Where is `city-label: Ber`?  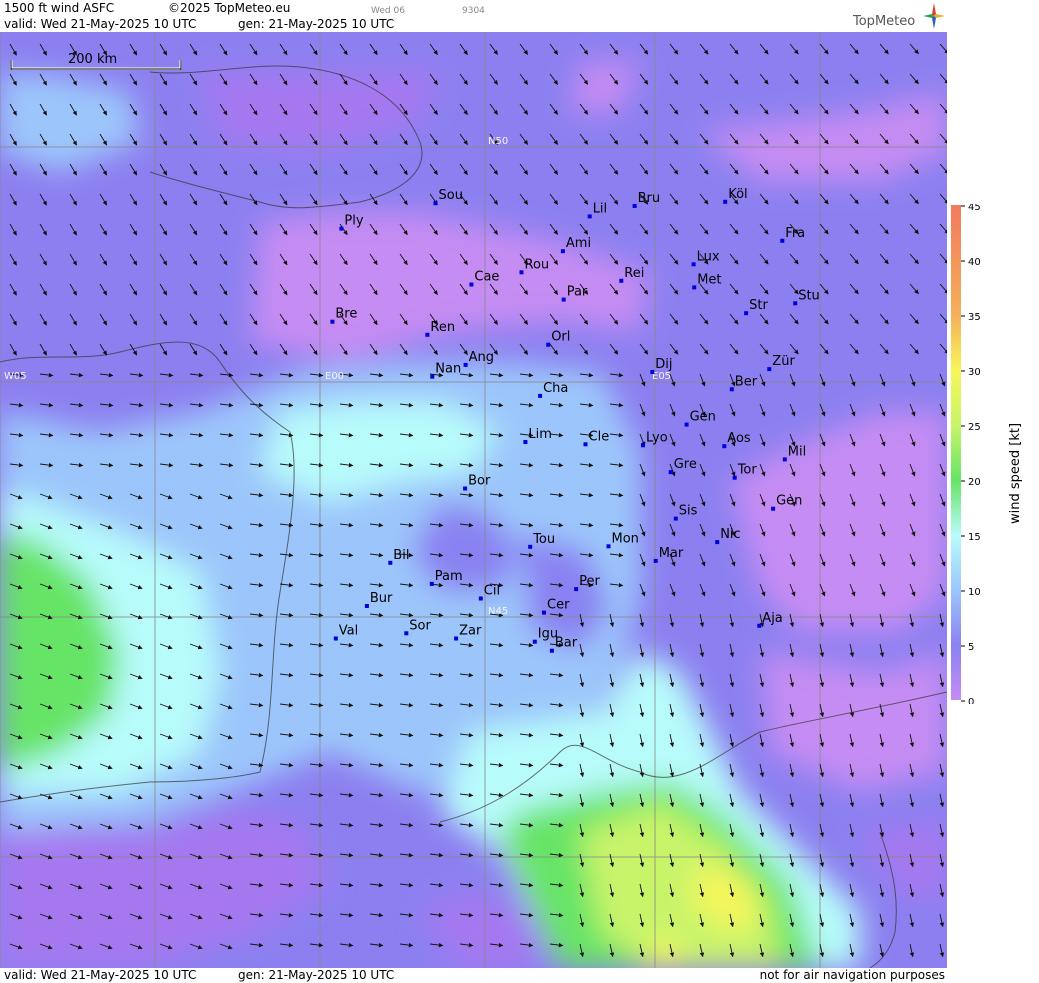
city-label: Ber is located at coordinates (746, 381).